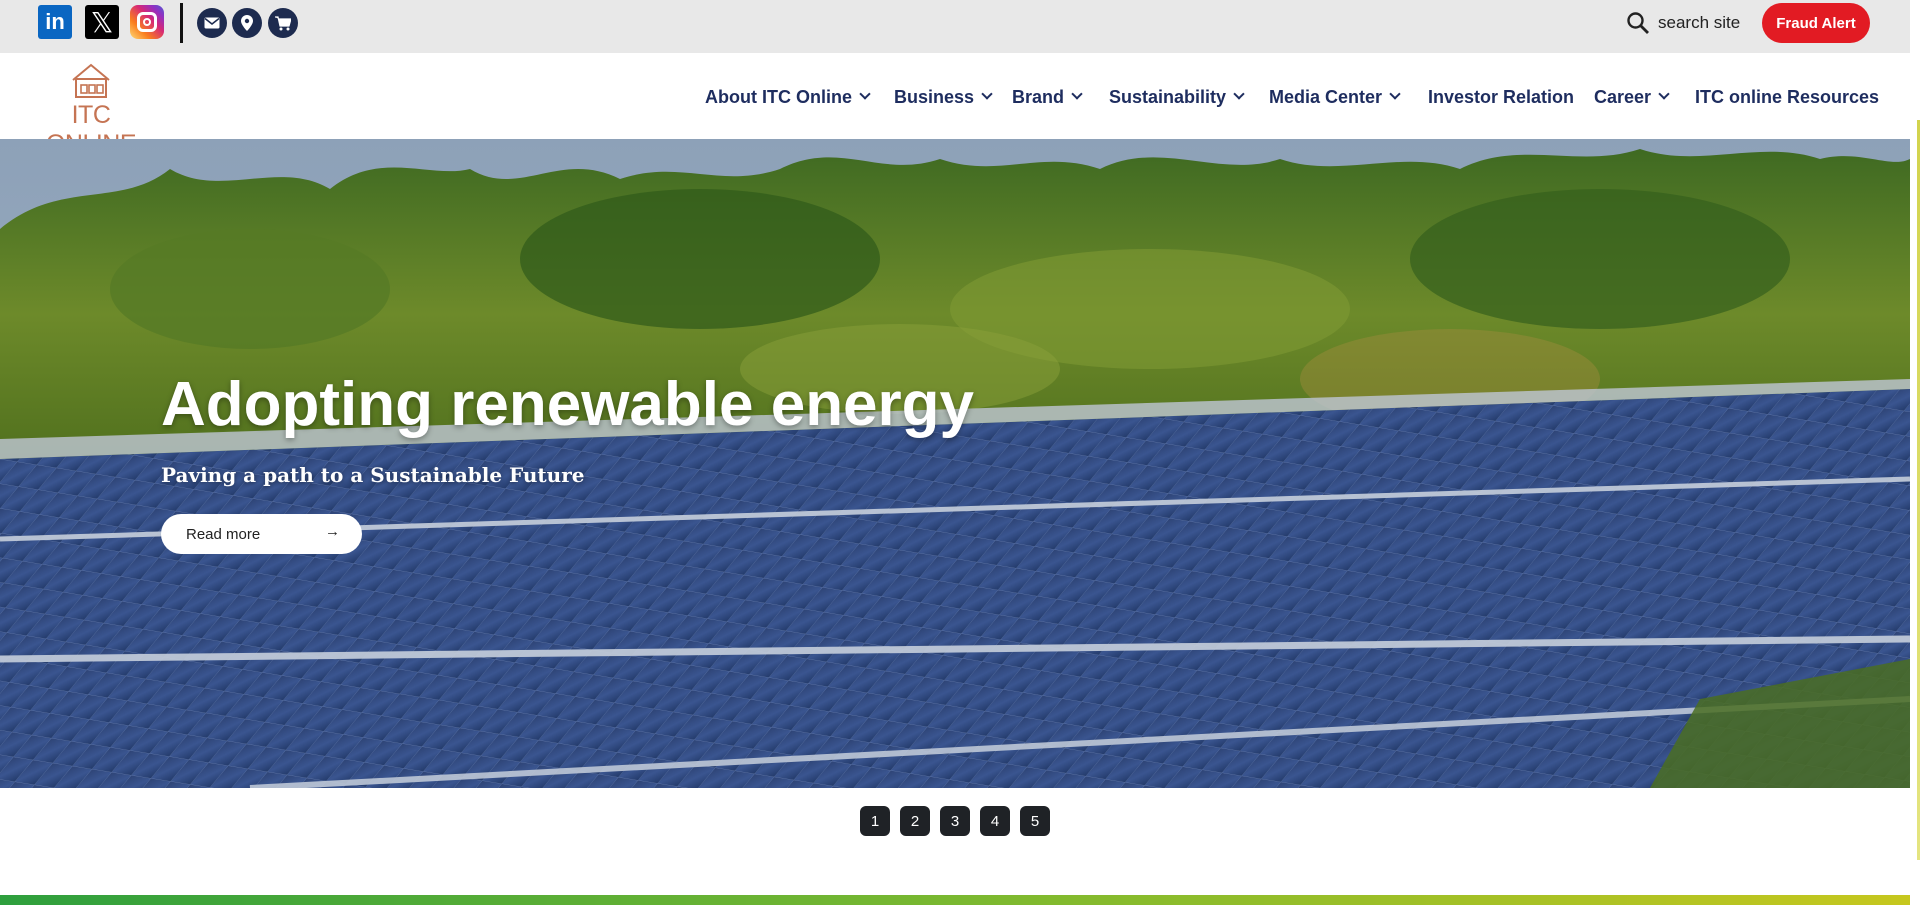 The width and height of the screenshot is (1932, 905). What do you see at coordinates (1168, 96) in the screenshot?
I see `nav-label: Sustainability` at bounding box center [1168, 96].